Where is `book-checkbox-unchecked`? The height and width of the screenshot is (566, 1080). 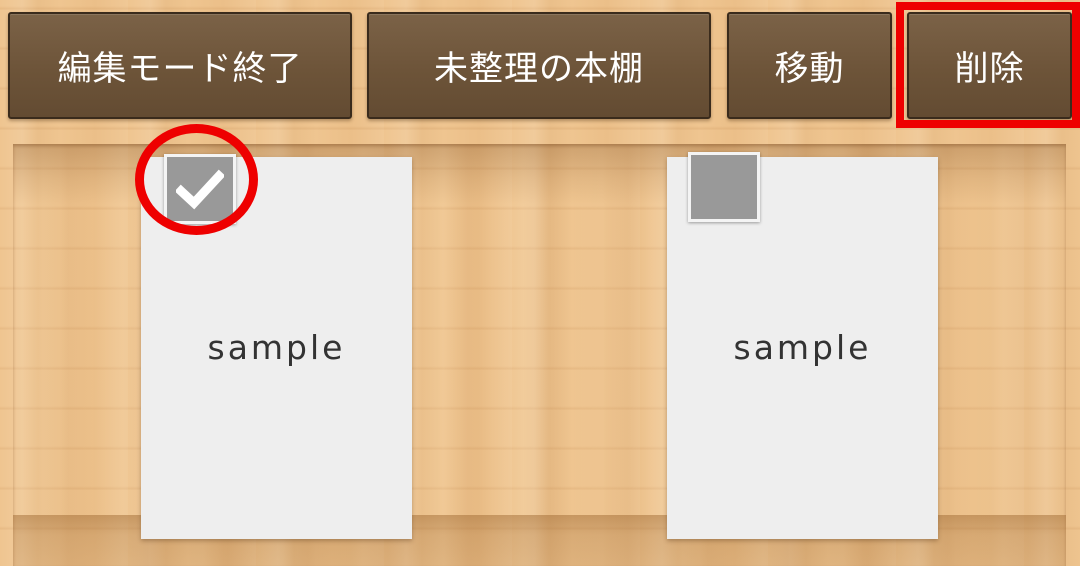 book-checkbox-unchecked is located at coordinates (724, 187).